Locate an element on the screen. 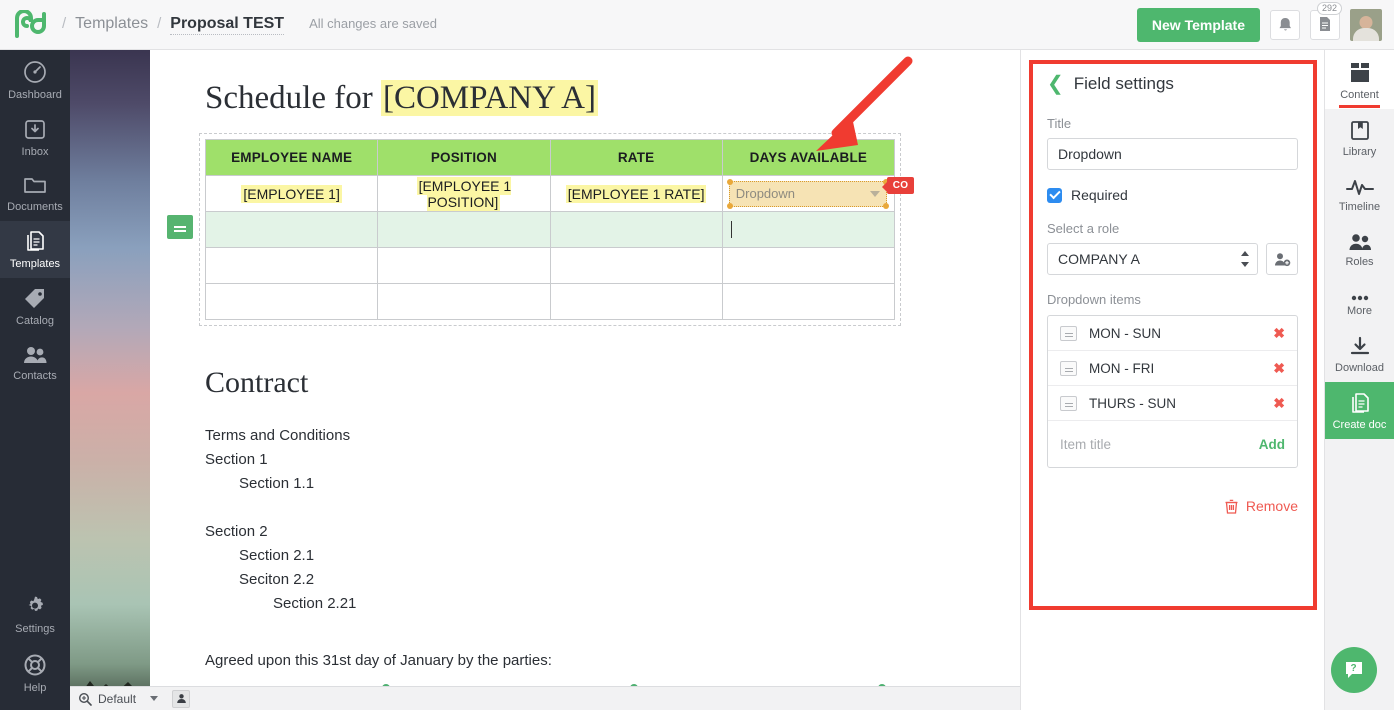  resize-handle-top-left is located at coordinates (729, 181).